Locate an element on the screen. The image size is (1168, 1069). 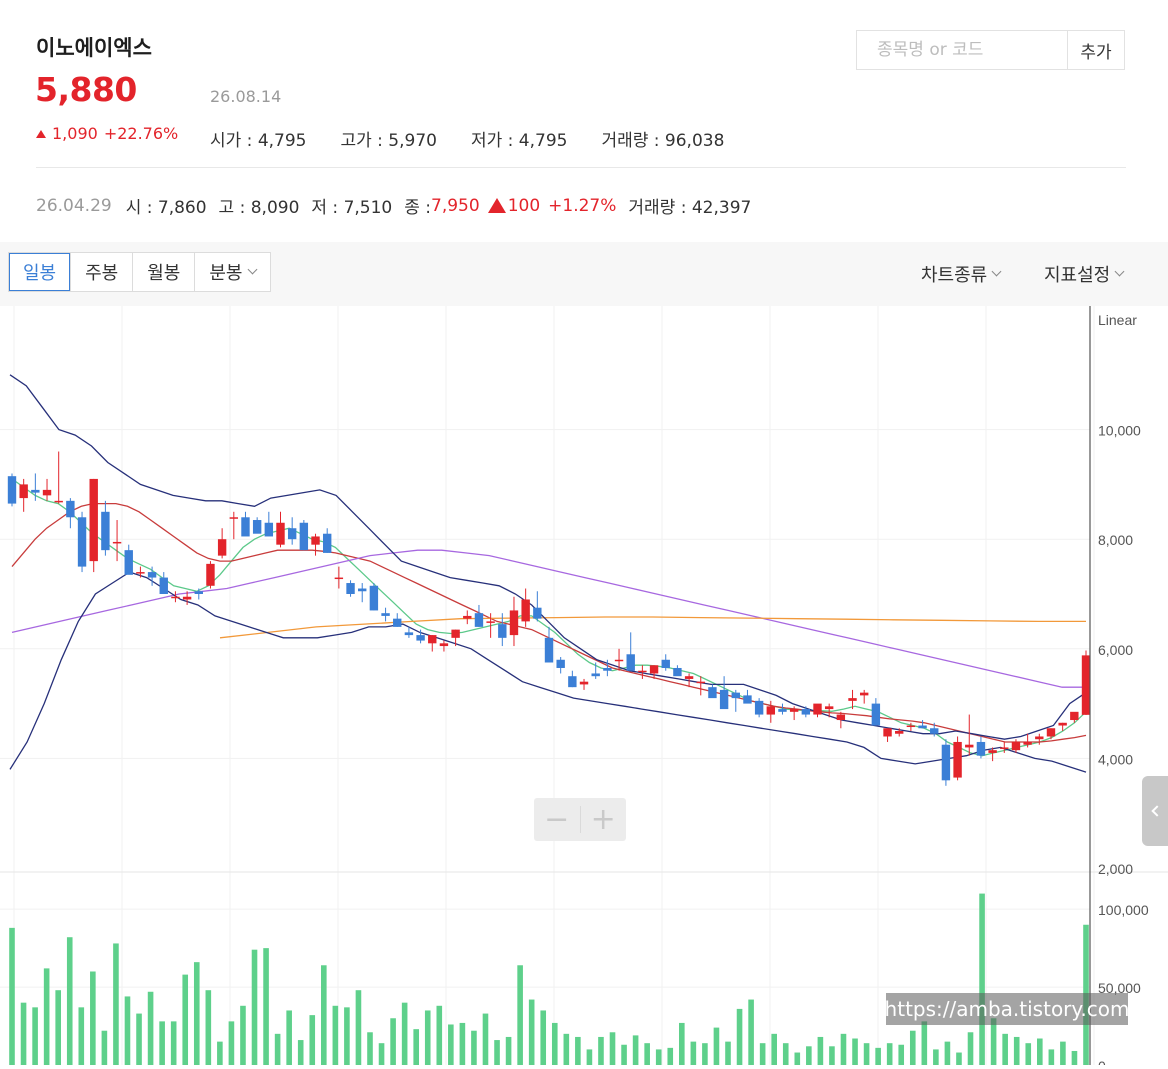
add-button: 추가 is located at coordinates (1096, 50).